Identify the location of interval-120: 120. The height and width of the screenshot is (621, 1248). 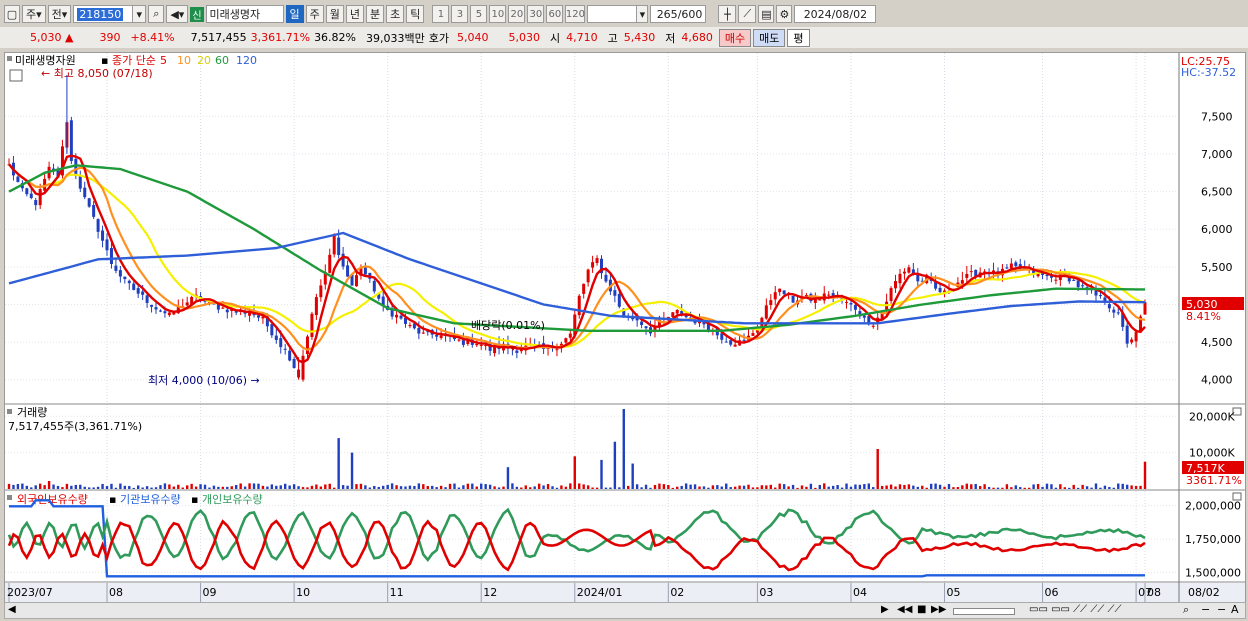
(575, 14).